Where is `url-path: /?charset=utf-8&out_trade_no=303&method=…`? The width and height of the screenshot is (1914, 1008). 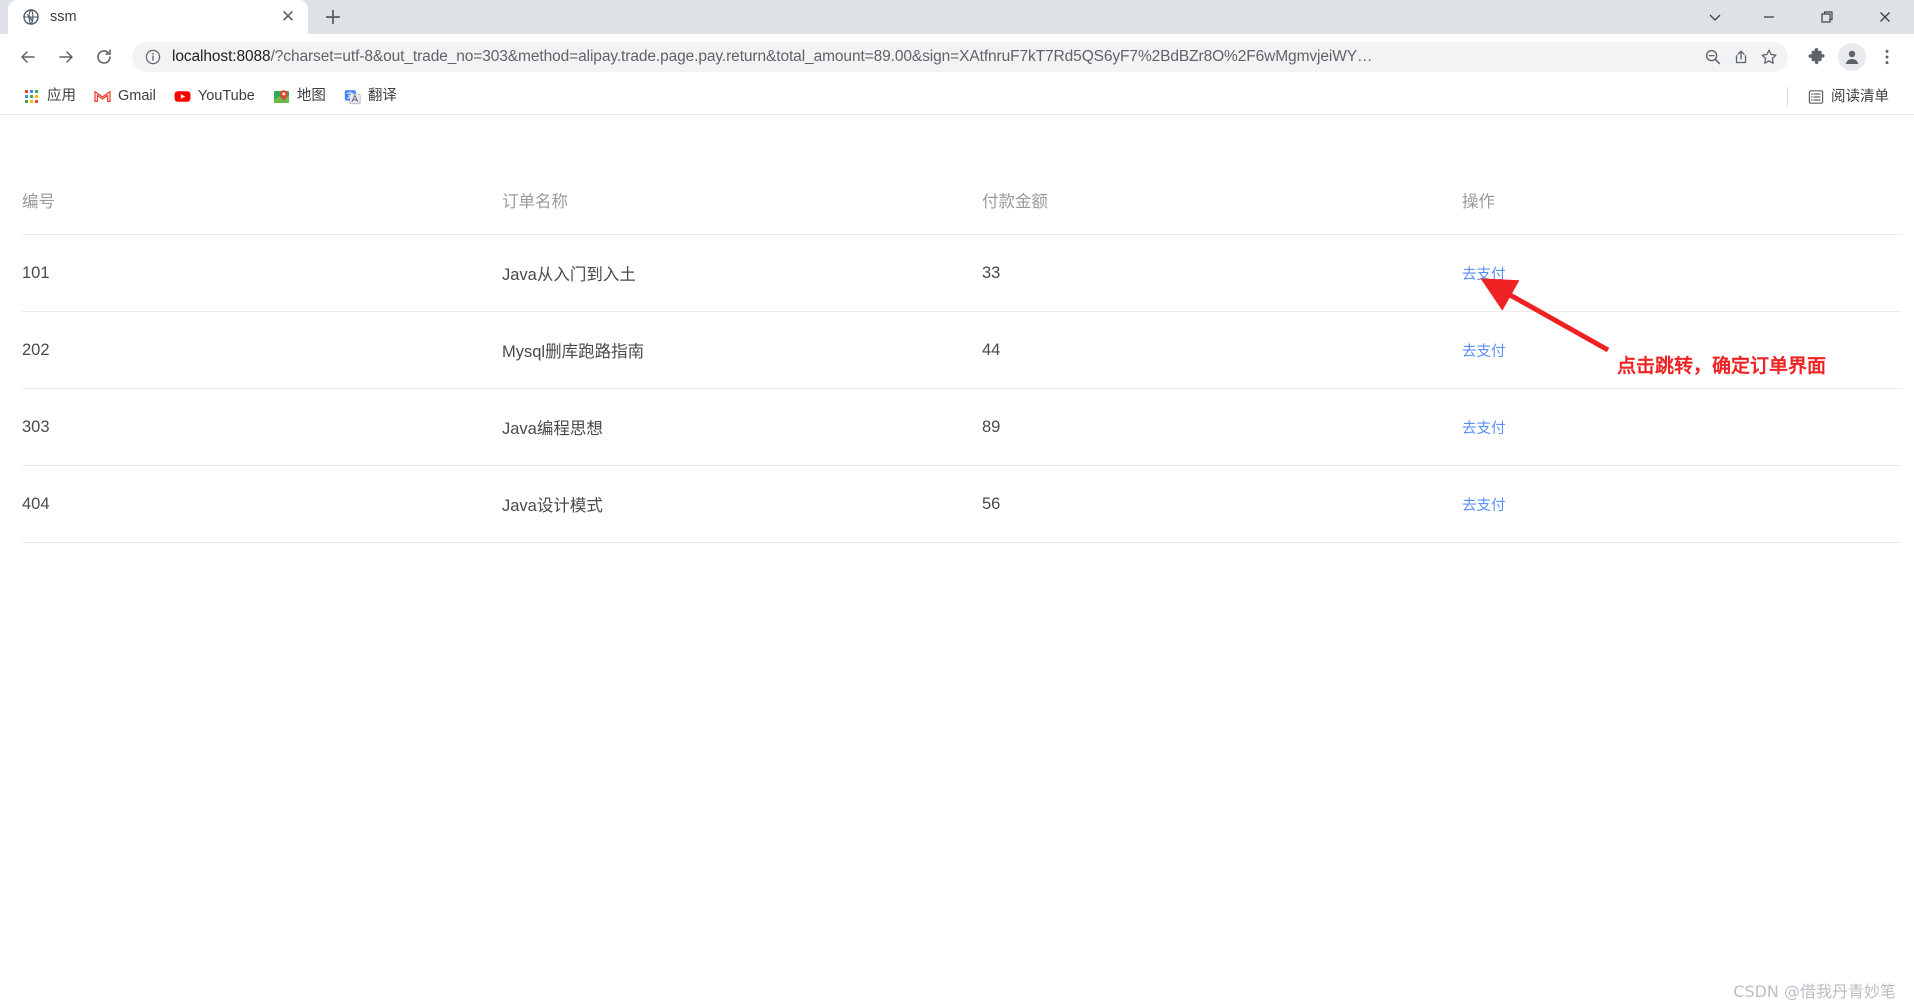 url-path: /?charset=utf-8&out_trade_no=303&method=… is located at coordinates (821, 56).